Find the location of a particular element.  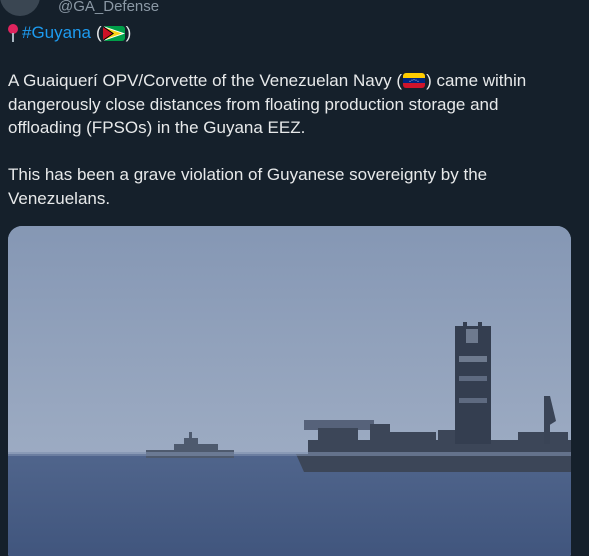

author-handle: @GA_Defense is located at coordinates (108, 7).